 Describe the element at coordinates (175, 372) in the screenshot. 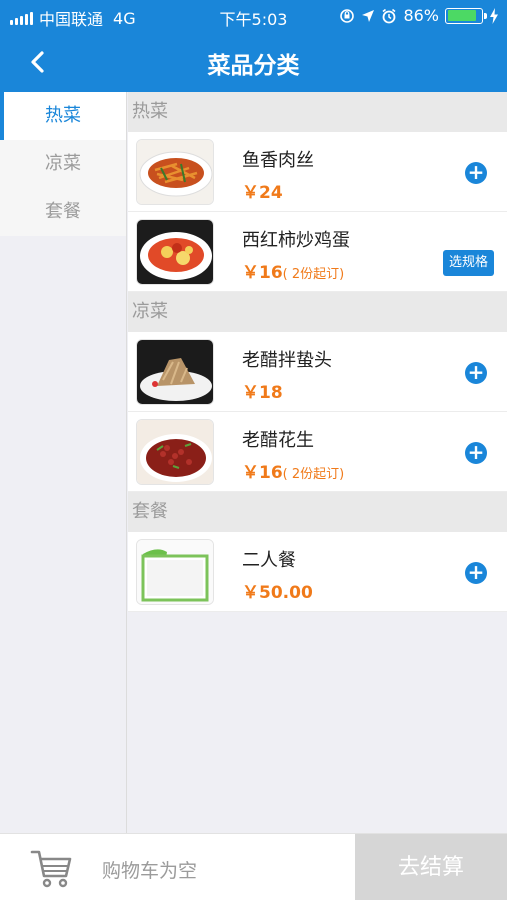

I see `jellyfish-salad-photo` at that location.